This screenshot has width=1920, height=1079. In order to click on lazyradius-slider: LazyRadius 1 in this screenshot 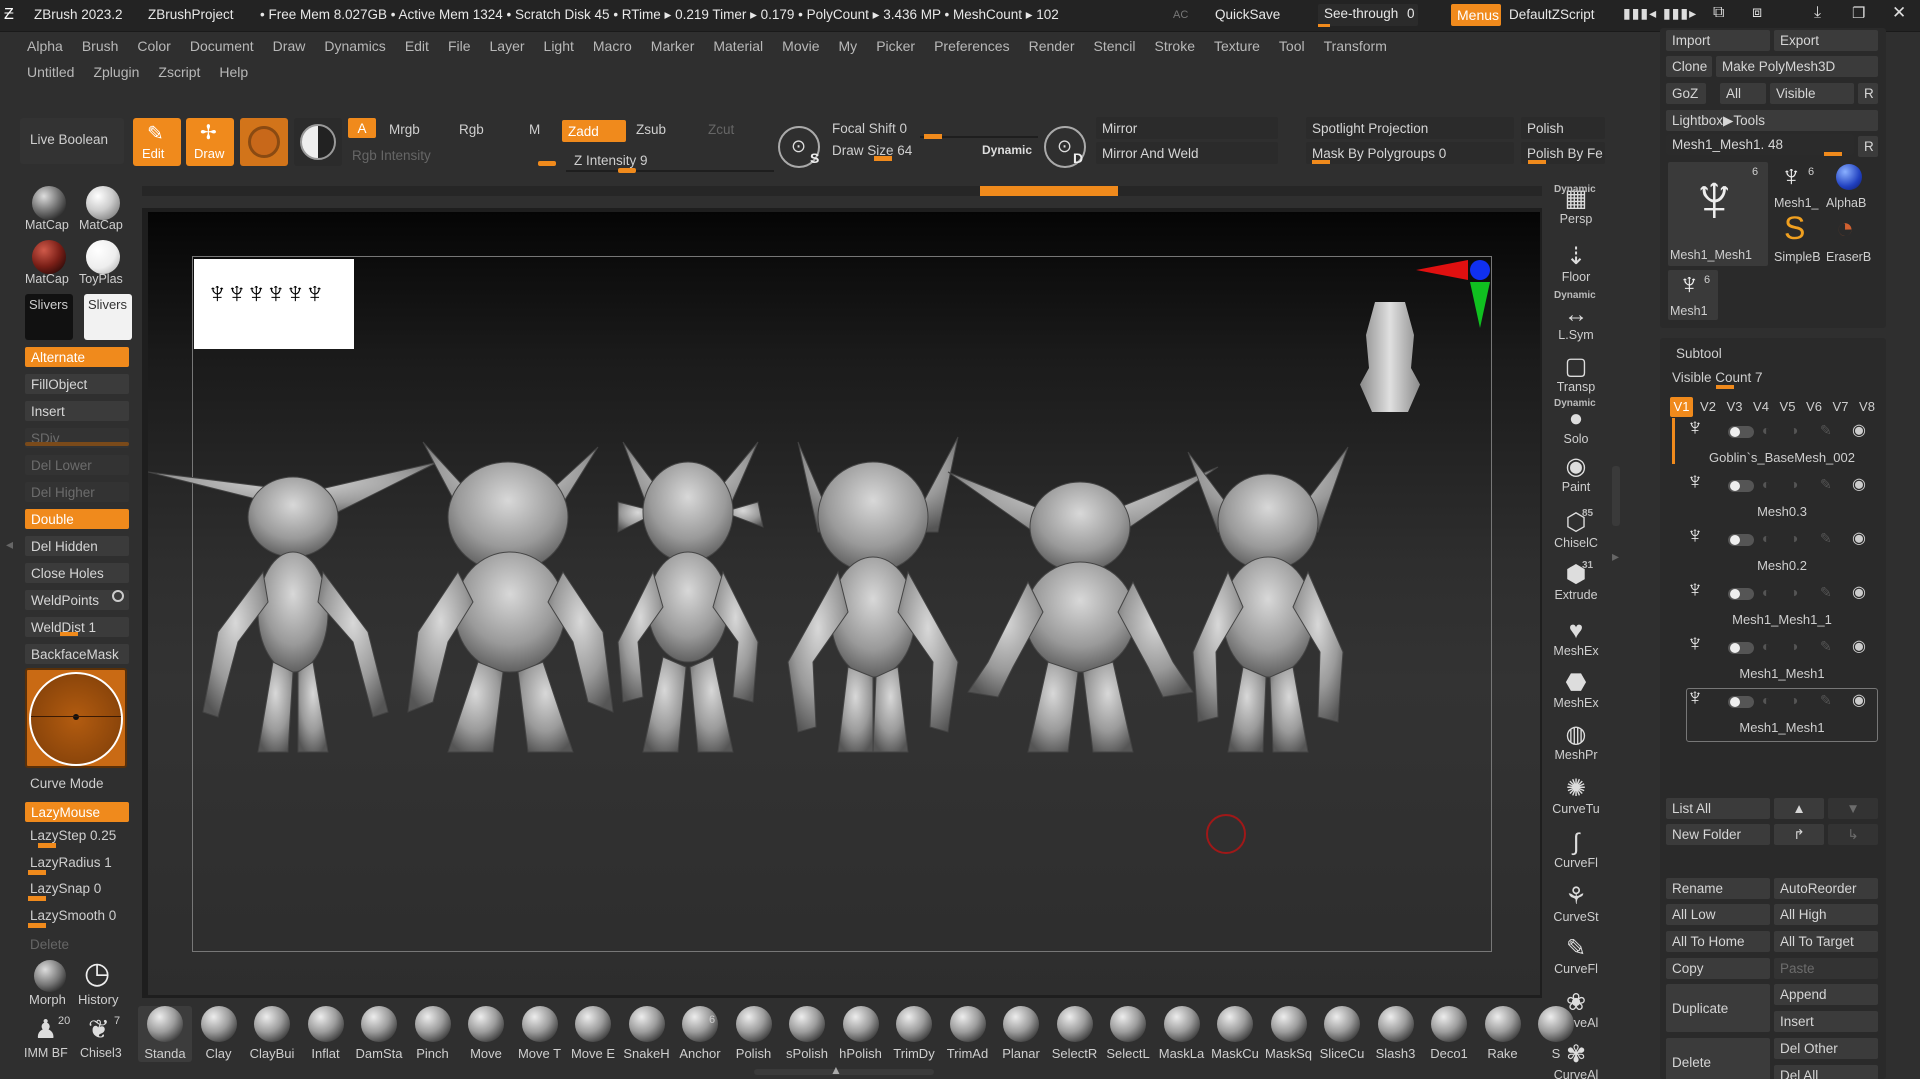, I will do `click(71, 862)`.